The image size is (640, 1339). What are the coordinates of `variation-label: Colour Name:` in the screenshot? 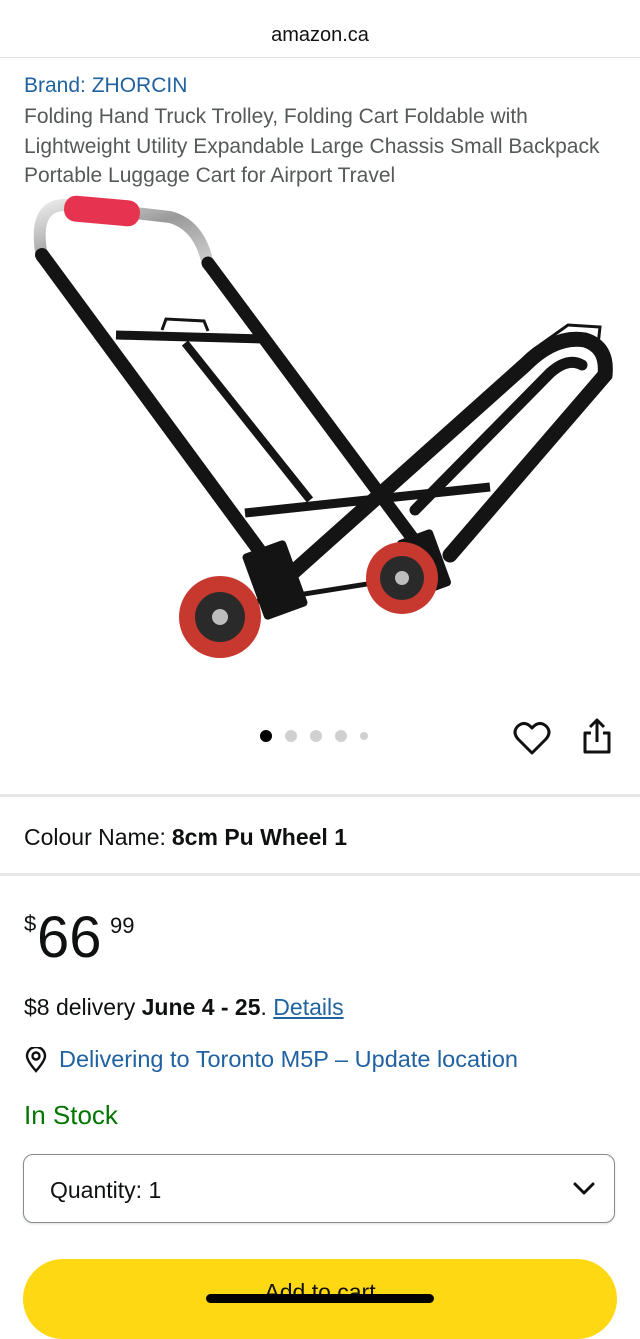 It's located at (95, 837).